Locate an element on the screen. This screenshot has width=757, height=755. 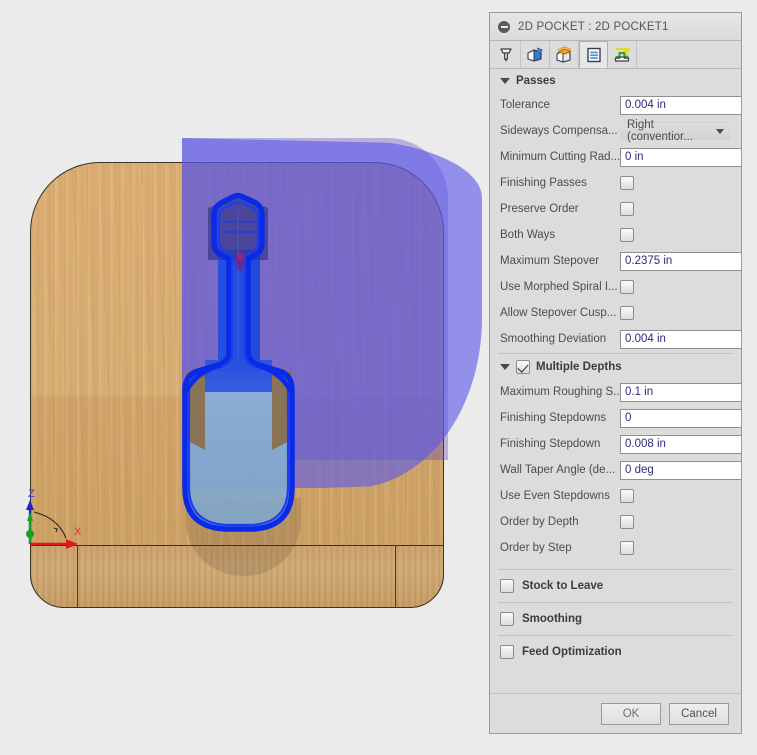
minimum-cutting-radius-input is located at coordinates (680, 157).